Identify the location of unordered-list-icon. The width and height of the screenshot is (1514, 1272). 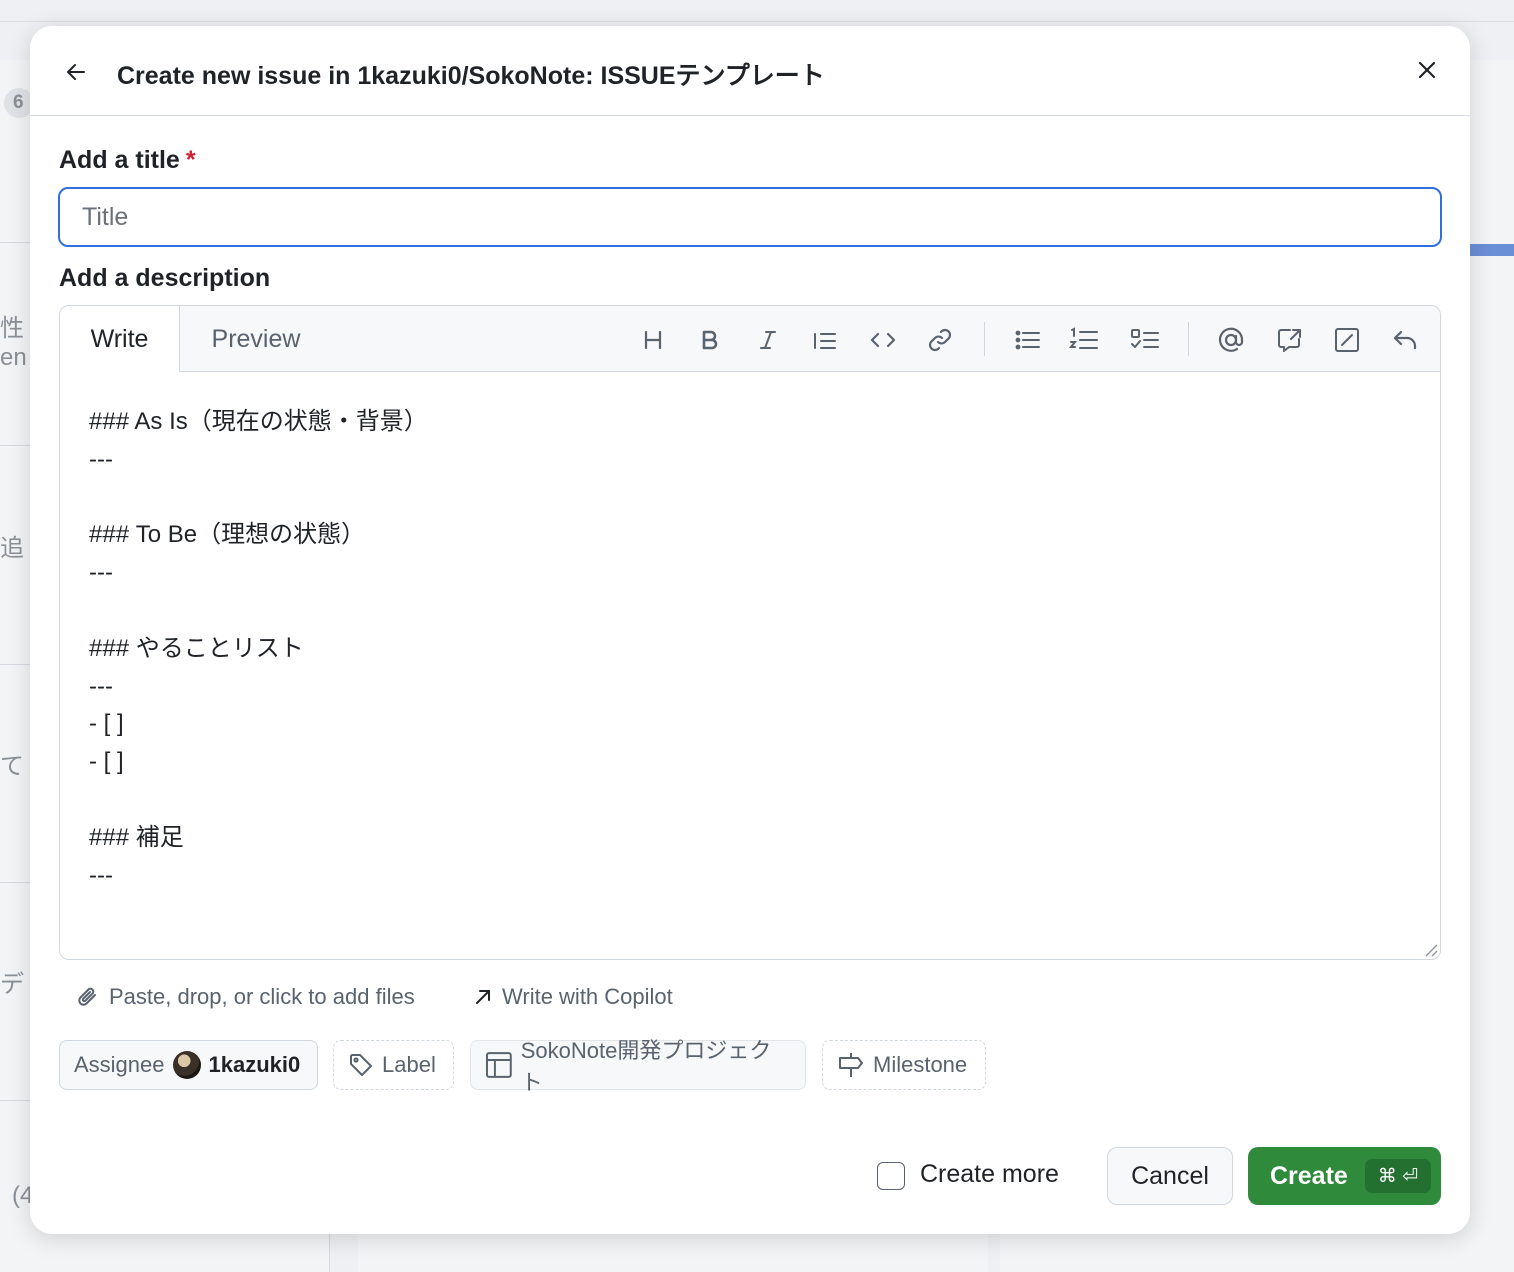
(1027, 340).